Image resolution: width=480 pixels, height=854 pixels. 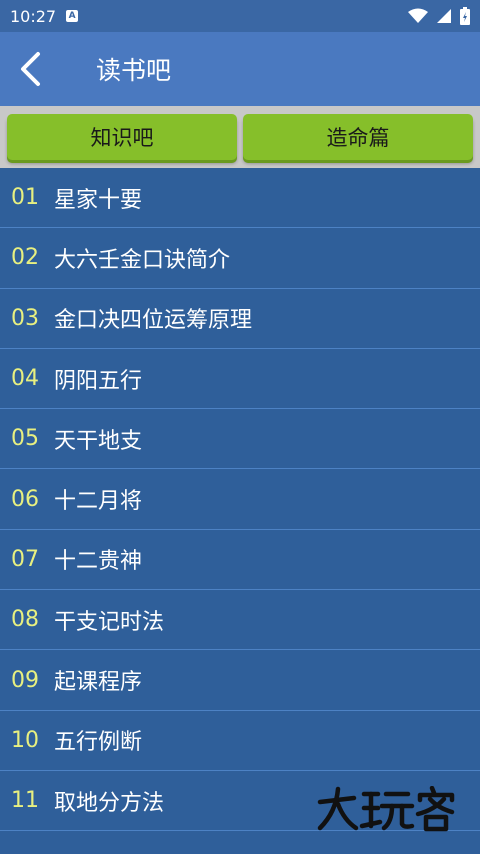 I want to click on list-item: 01 星家十要, so click(x=240, y=198).